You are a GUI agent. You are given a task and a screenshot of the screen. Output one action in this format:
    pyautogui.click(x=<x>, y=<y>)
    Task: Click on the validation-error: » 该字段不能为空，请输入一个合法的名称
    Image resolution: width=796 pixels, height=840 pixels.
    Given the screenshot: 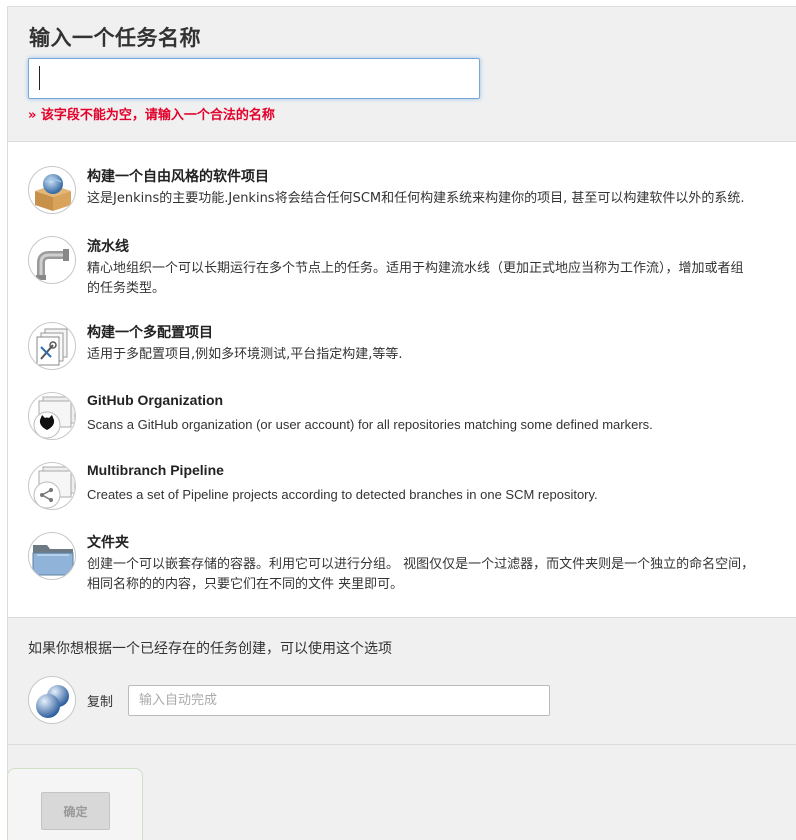 What is the action you would take?
    pyautogui.click(x=151, y=115)
    